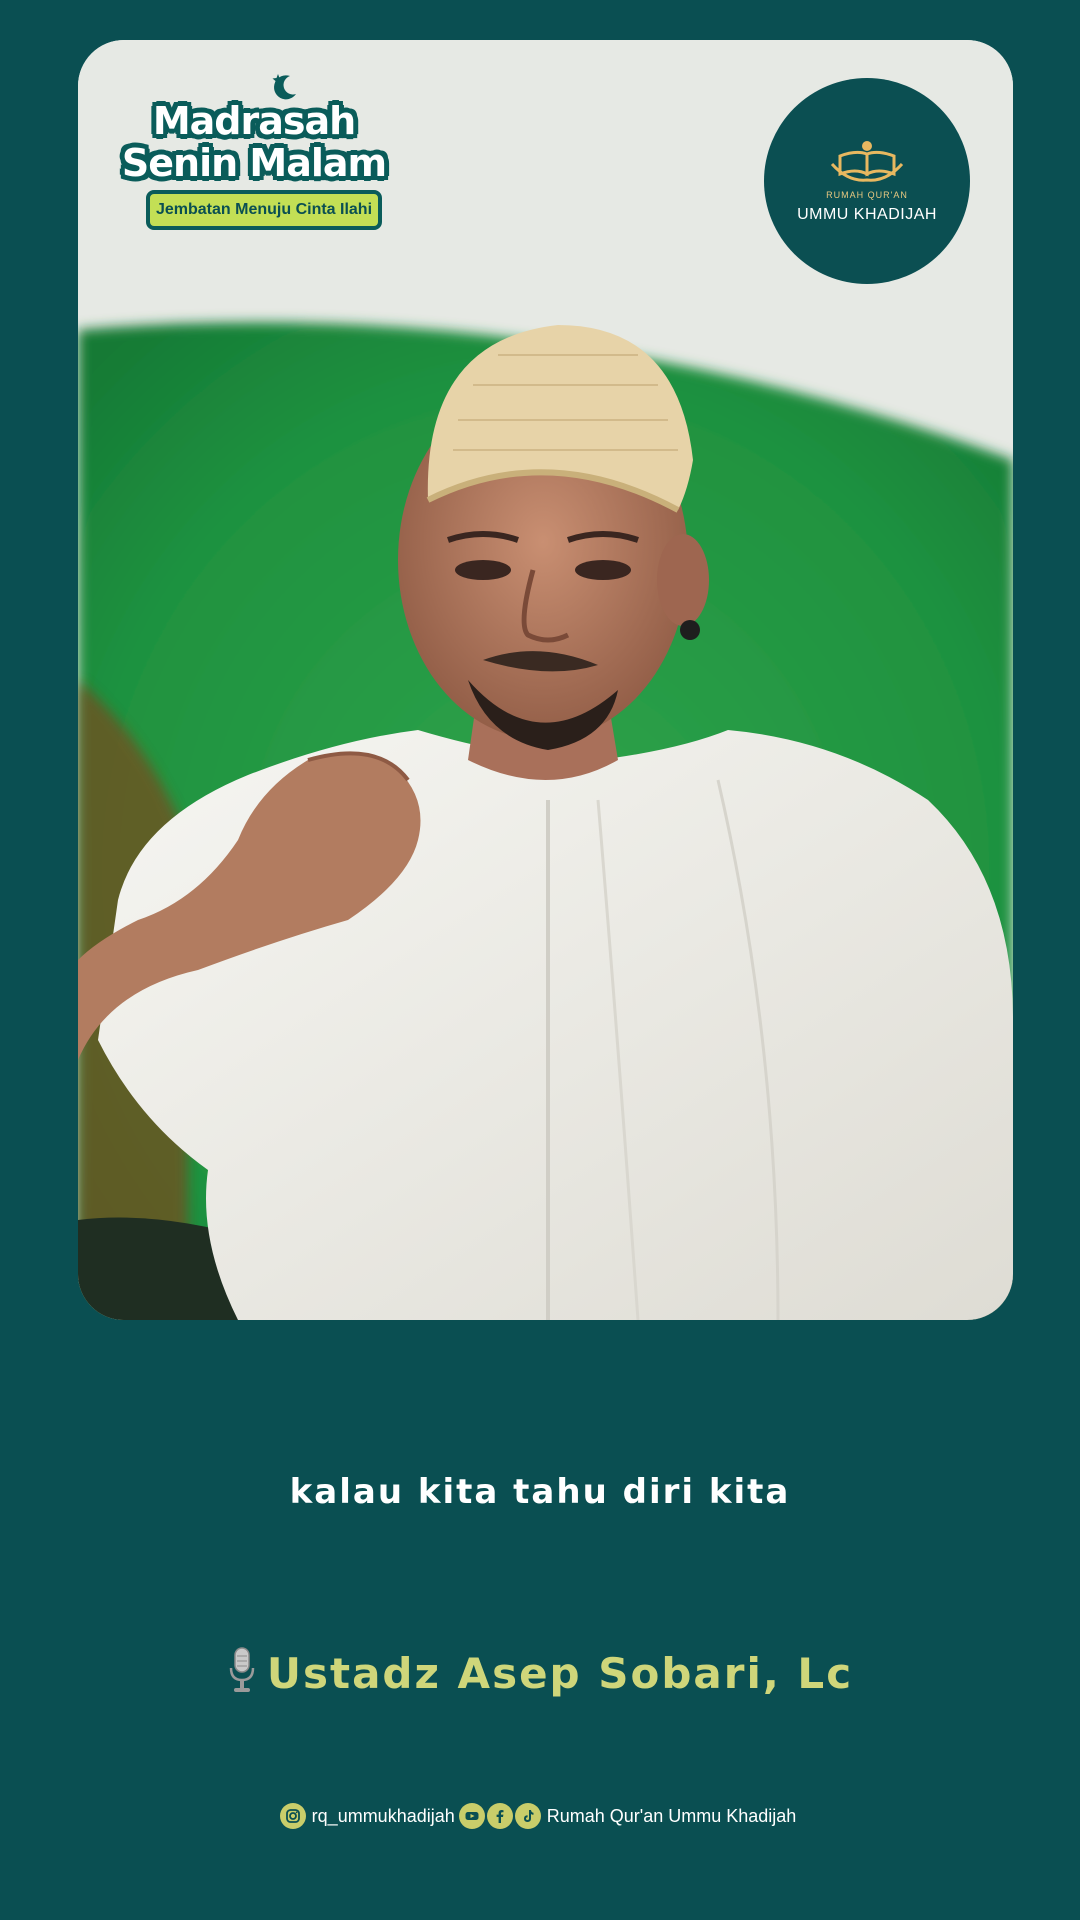  Describe the element at coordinates (672, 1816) in the screenshot. I see `channel-name: Rumah Qur'an Ummu Khadijah` at that location.